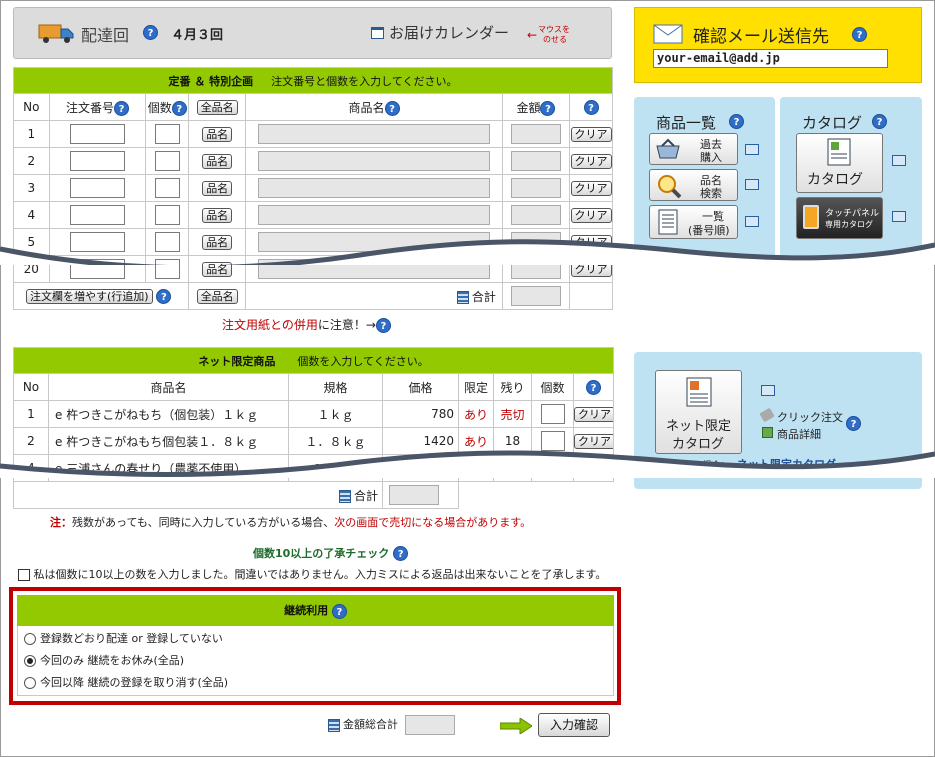 The image size is (935, 757). What do you see at coordinates (699, 392) in the screenshot?
I see `catalog-book-icon` at bounding box center [699, 392].